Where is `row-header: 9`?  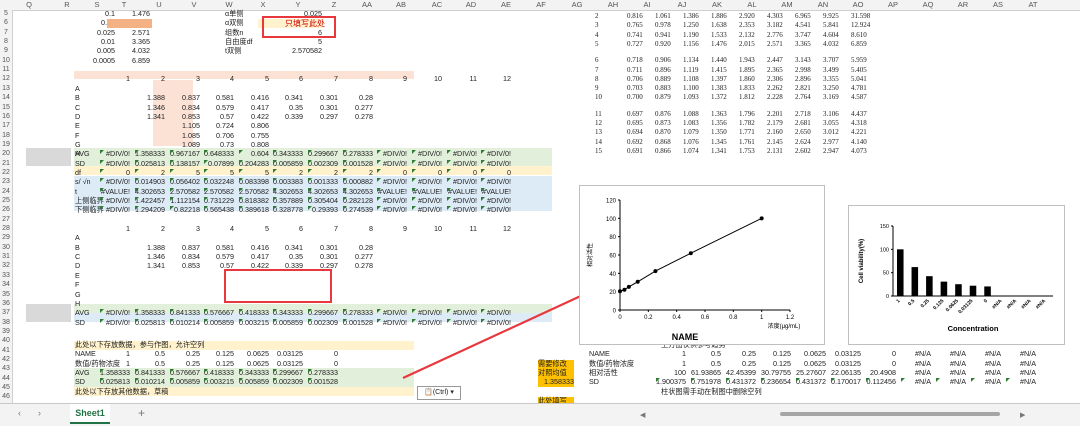 row-header: 9 is located at coordinates (6, 51).